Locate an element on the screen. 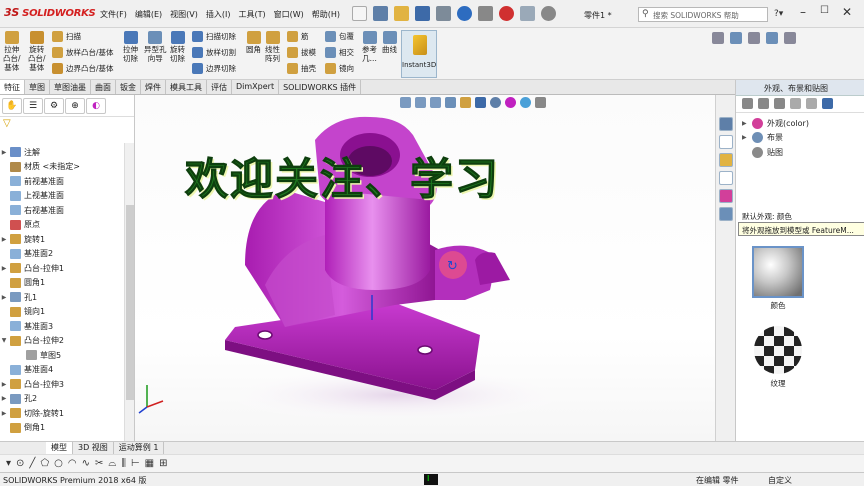 The height and width of the screenshot is (486, 864). view-icon is located at coordinates (736, 38).